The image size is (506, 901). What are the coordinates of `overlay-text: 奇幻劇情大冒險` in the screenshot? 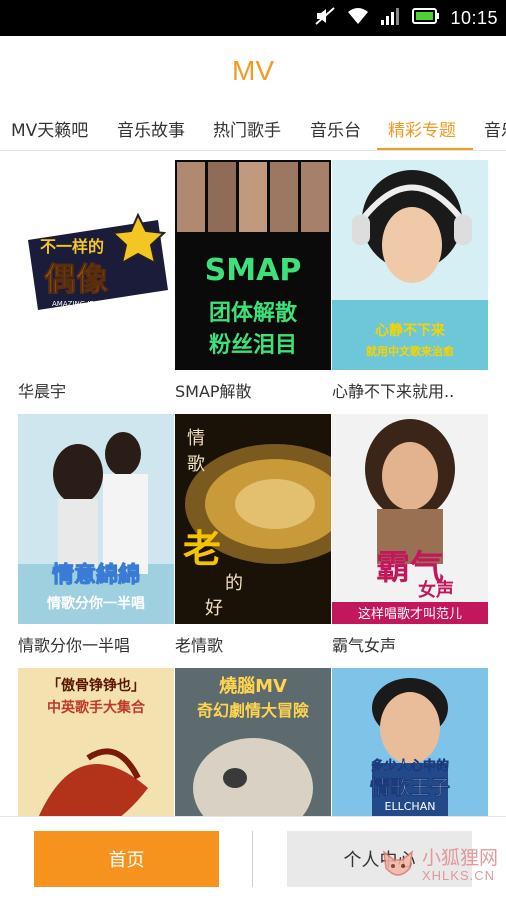 It's located at (253, 710).